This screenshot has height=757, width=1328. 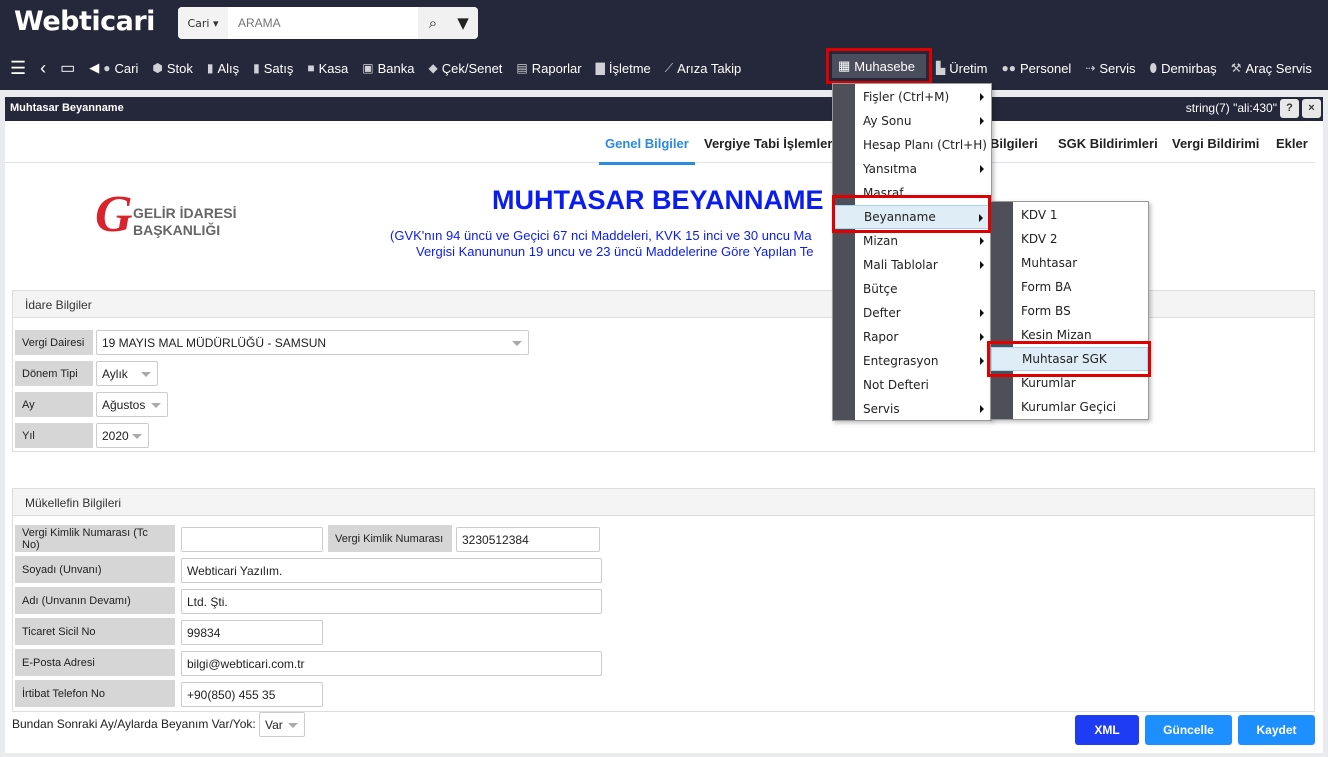 I want to click on wrench-icon: ⚒, so click(x=1236, y=68).